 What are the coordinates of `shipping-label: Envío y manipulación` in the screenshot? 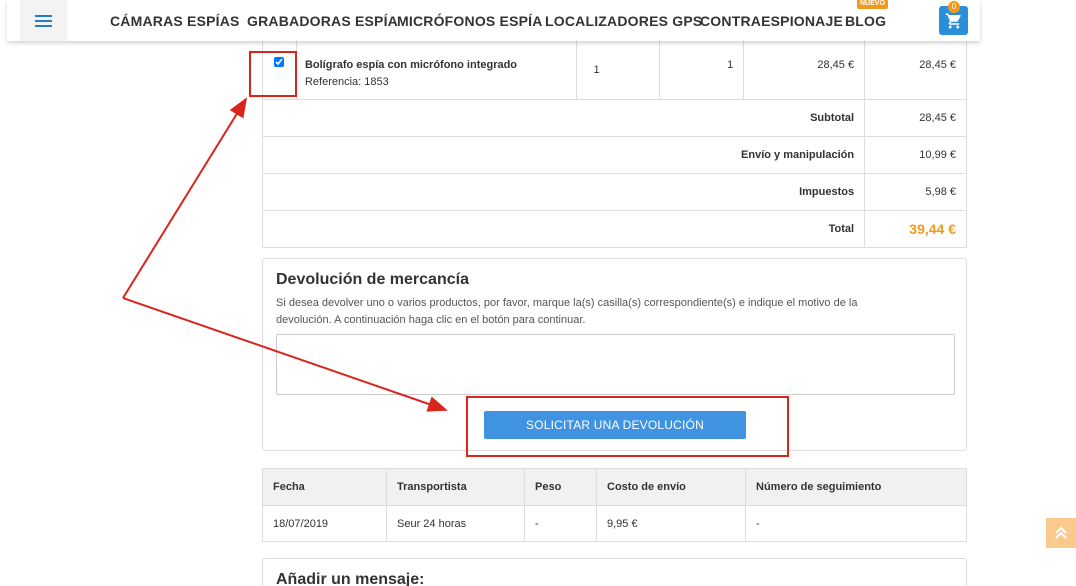 It's located at (563, 155).